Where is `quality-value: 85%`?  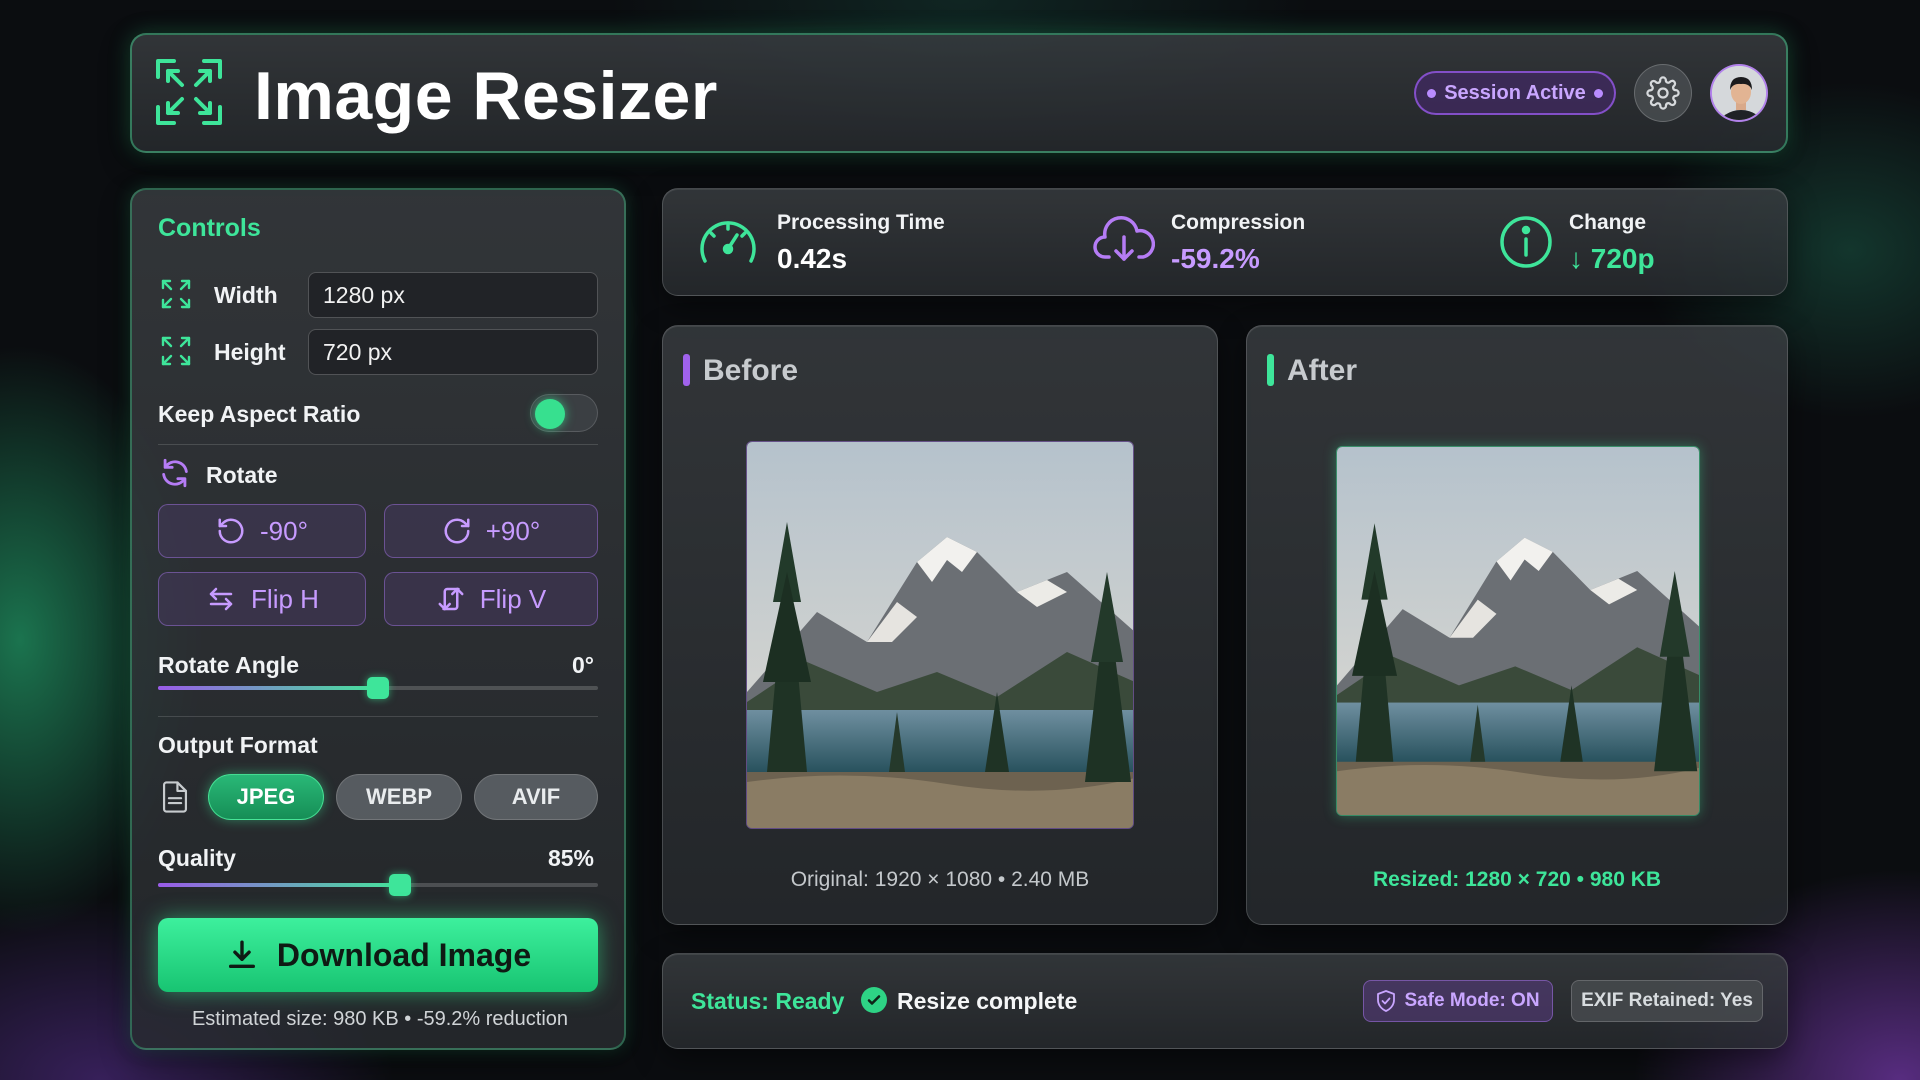 quality-value: 85% is located at coordinates (570, 858).